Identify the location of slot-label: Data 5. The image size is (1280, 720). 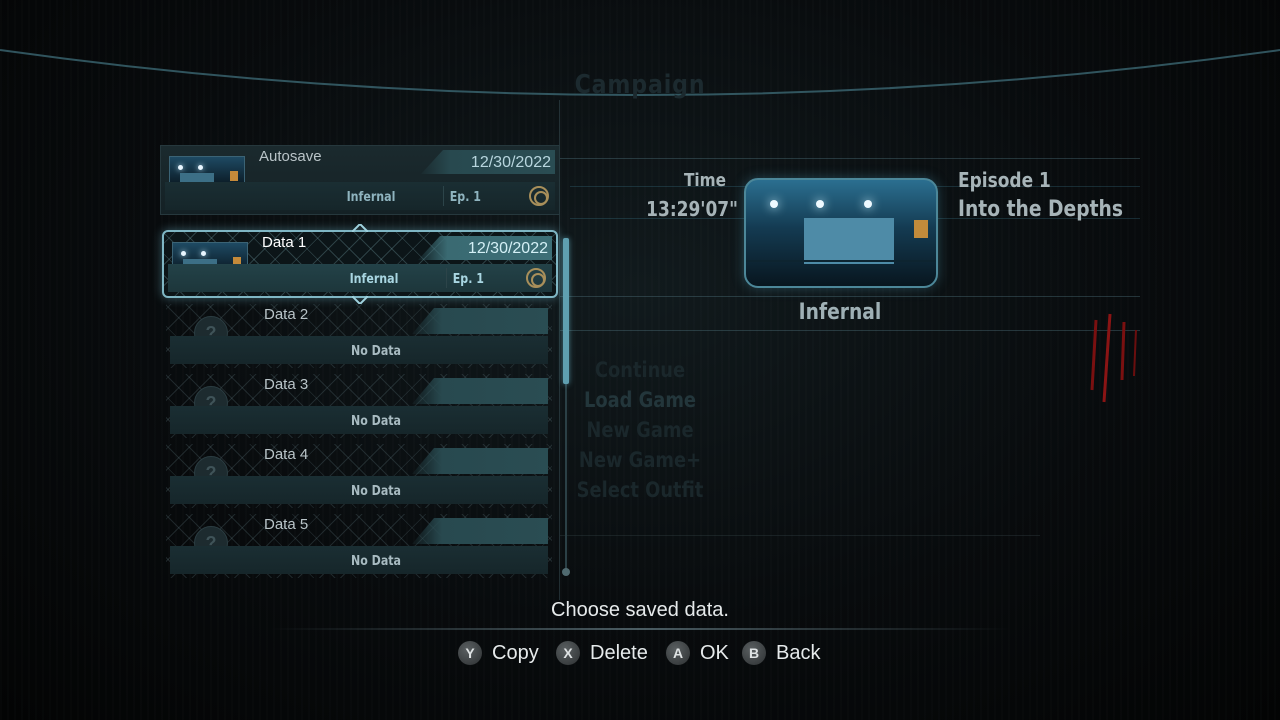
(286, 524).